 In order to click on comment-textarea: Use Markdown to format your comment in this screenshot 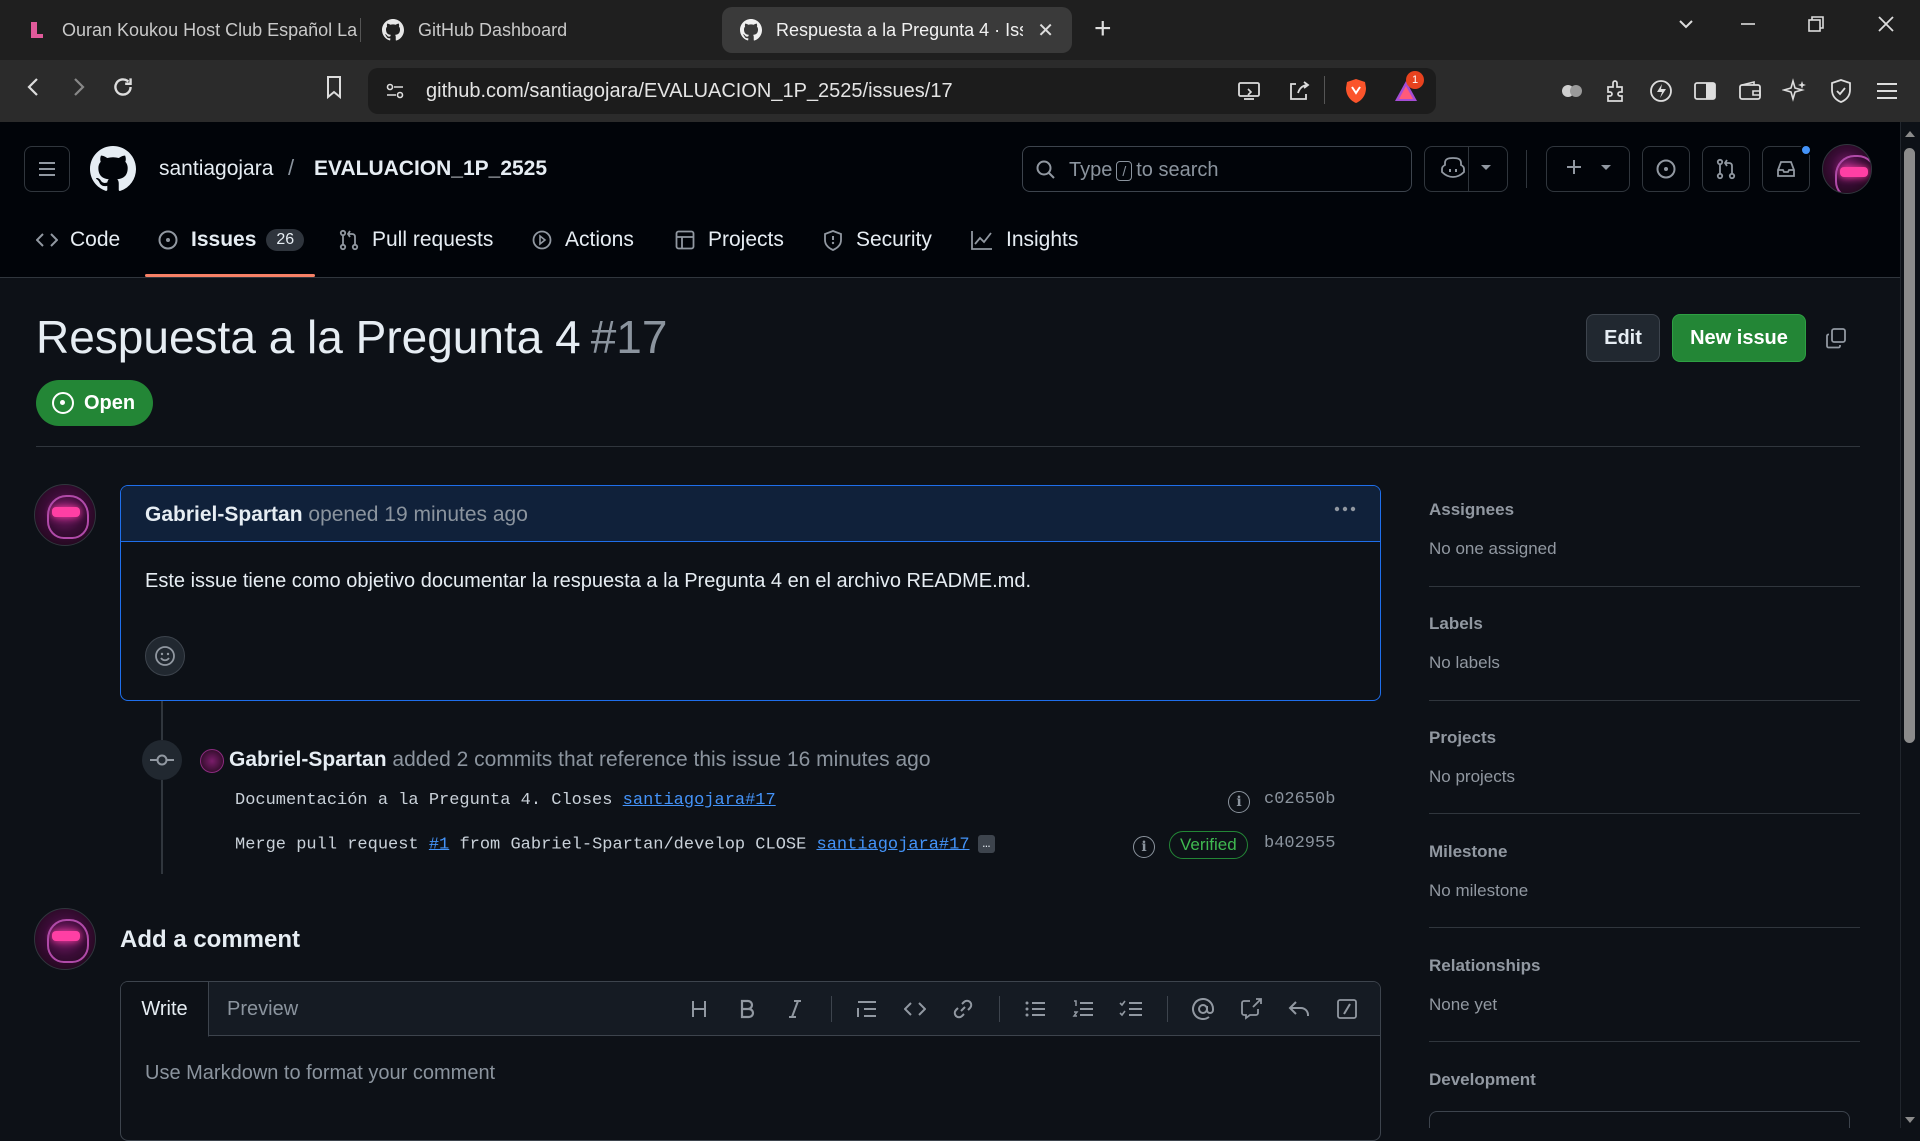, I will do `click(320, 1073)`.